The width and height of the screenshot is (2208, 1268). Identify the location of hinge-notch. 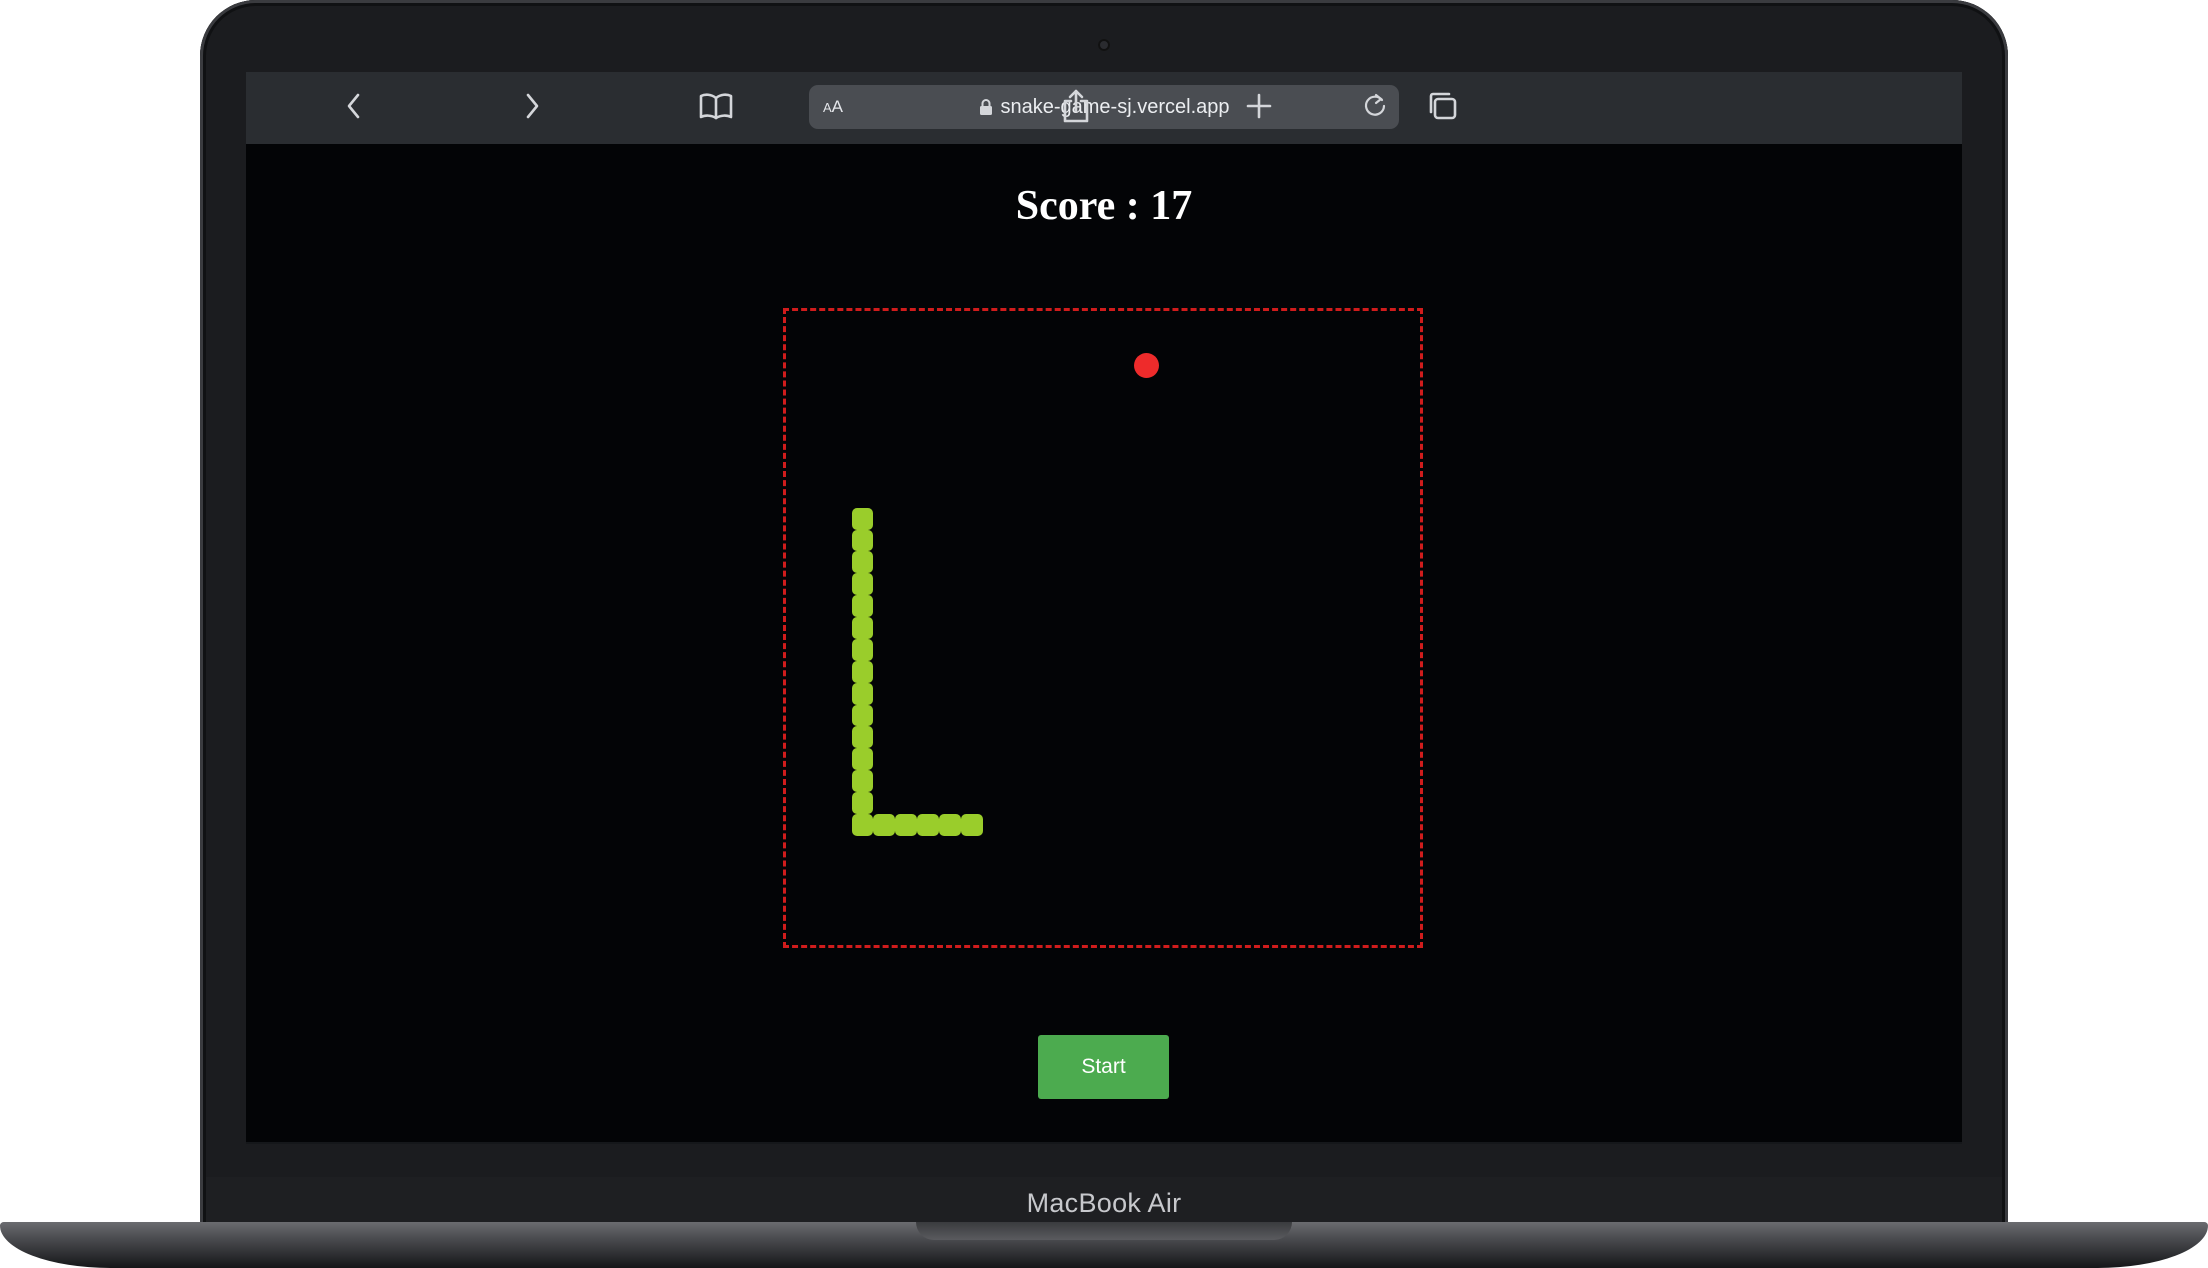
(1104, 1231).